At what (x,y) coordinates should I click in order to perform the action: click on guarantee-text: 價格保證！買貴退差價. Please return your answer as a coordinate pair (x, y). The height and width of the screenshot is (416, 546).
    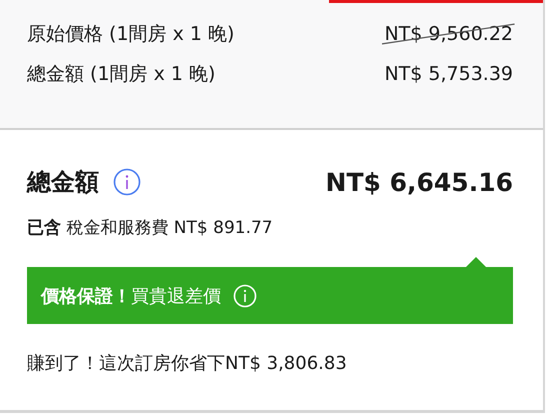
    Looking at the image, I should click on (131, 296).